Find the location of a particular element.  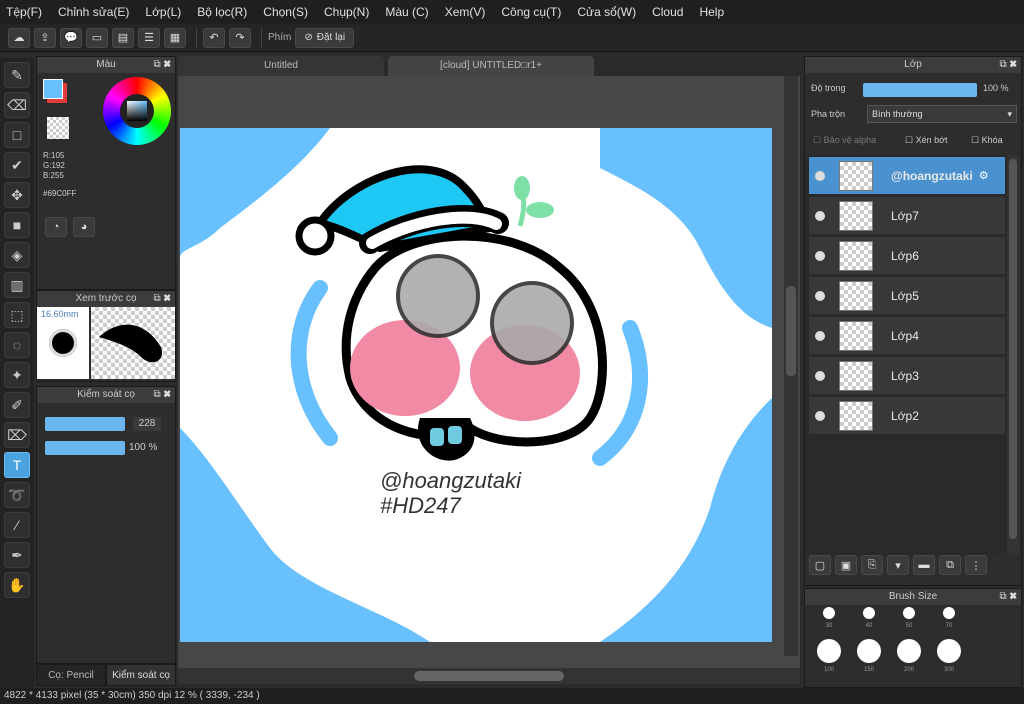

menu-item: Công cụ(T) is located at coordinates (531, 12).